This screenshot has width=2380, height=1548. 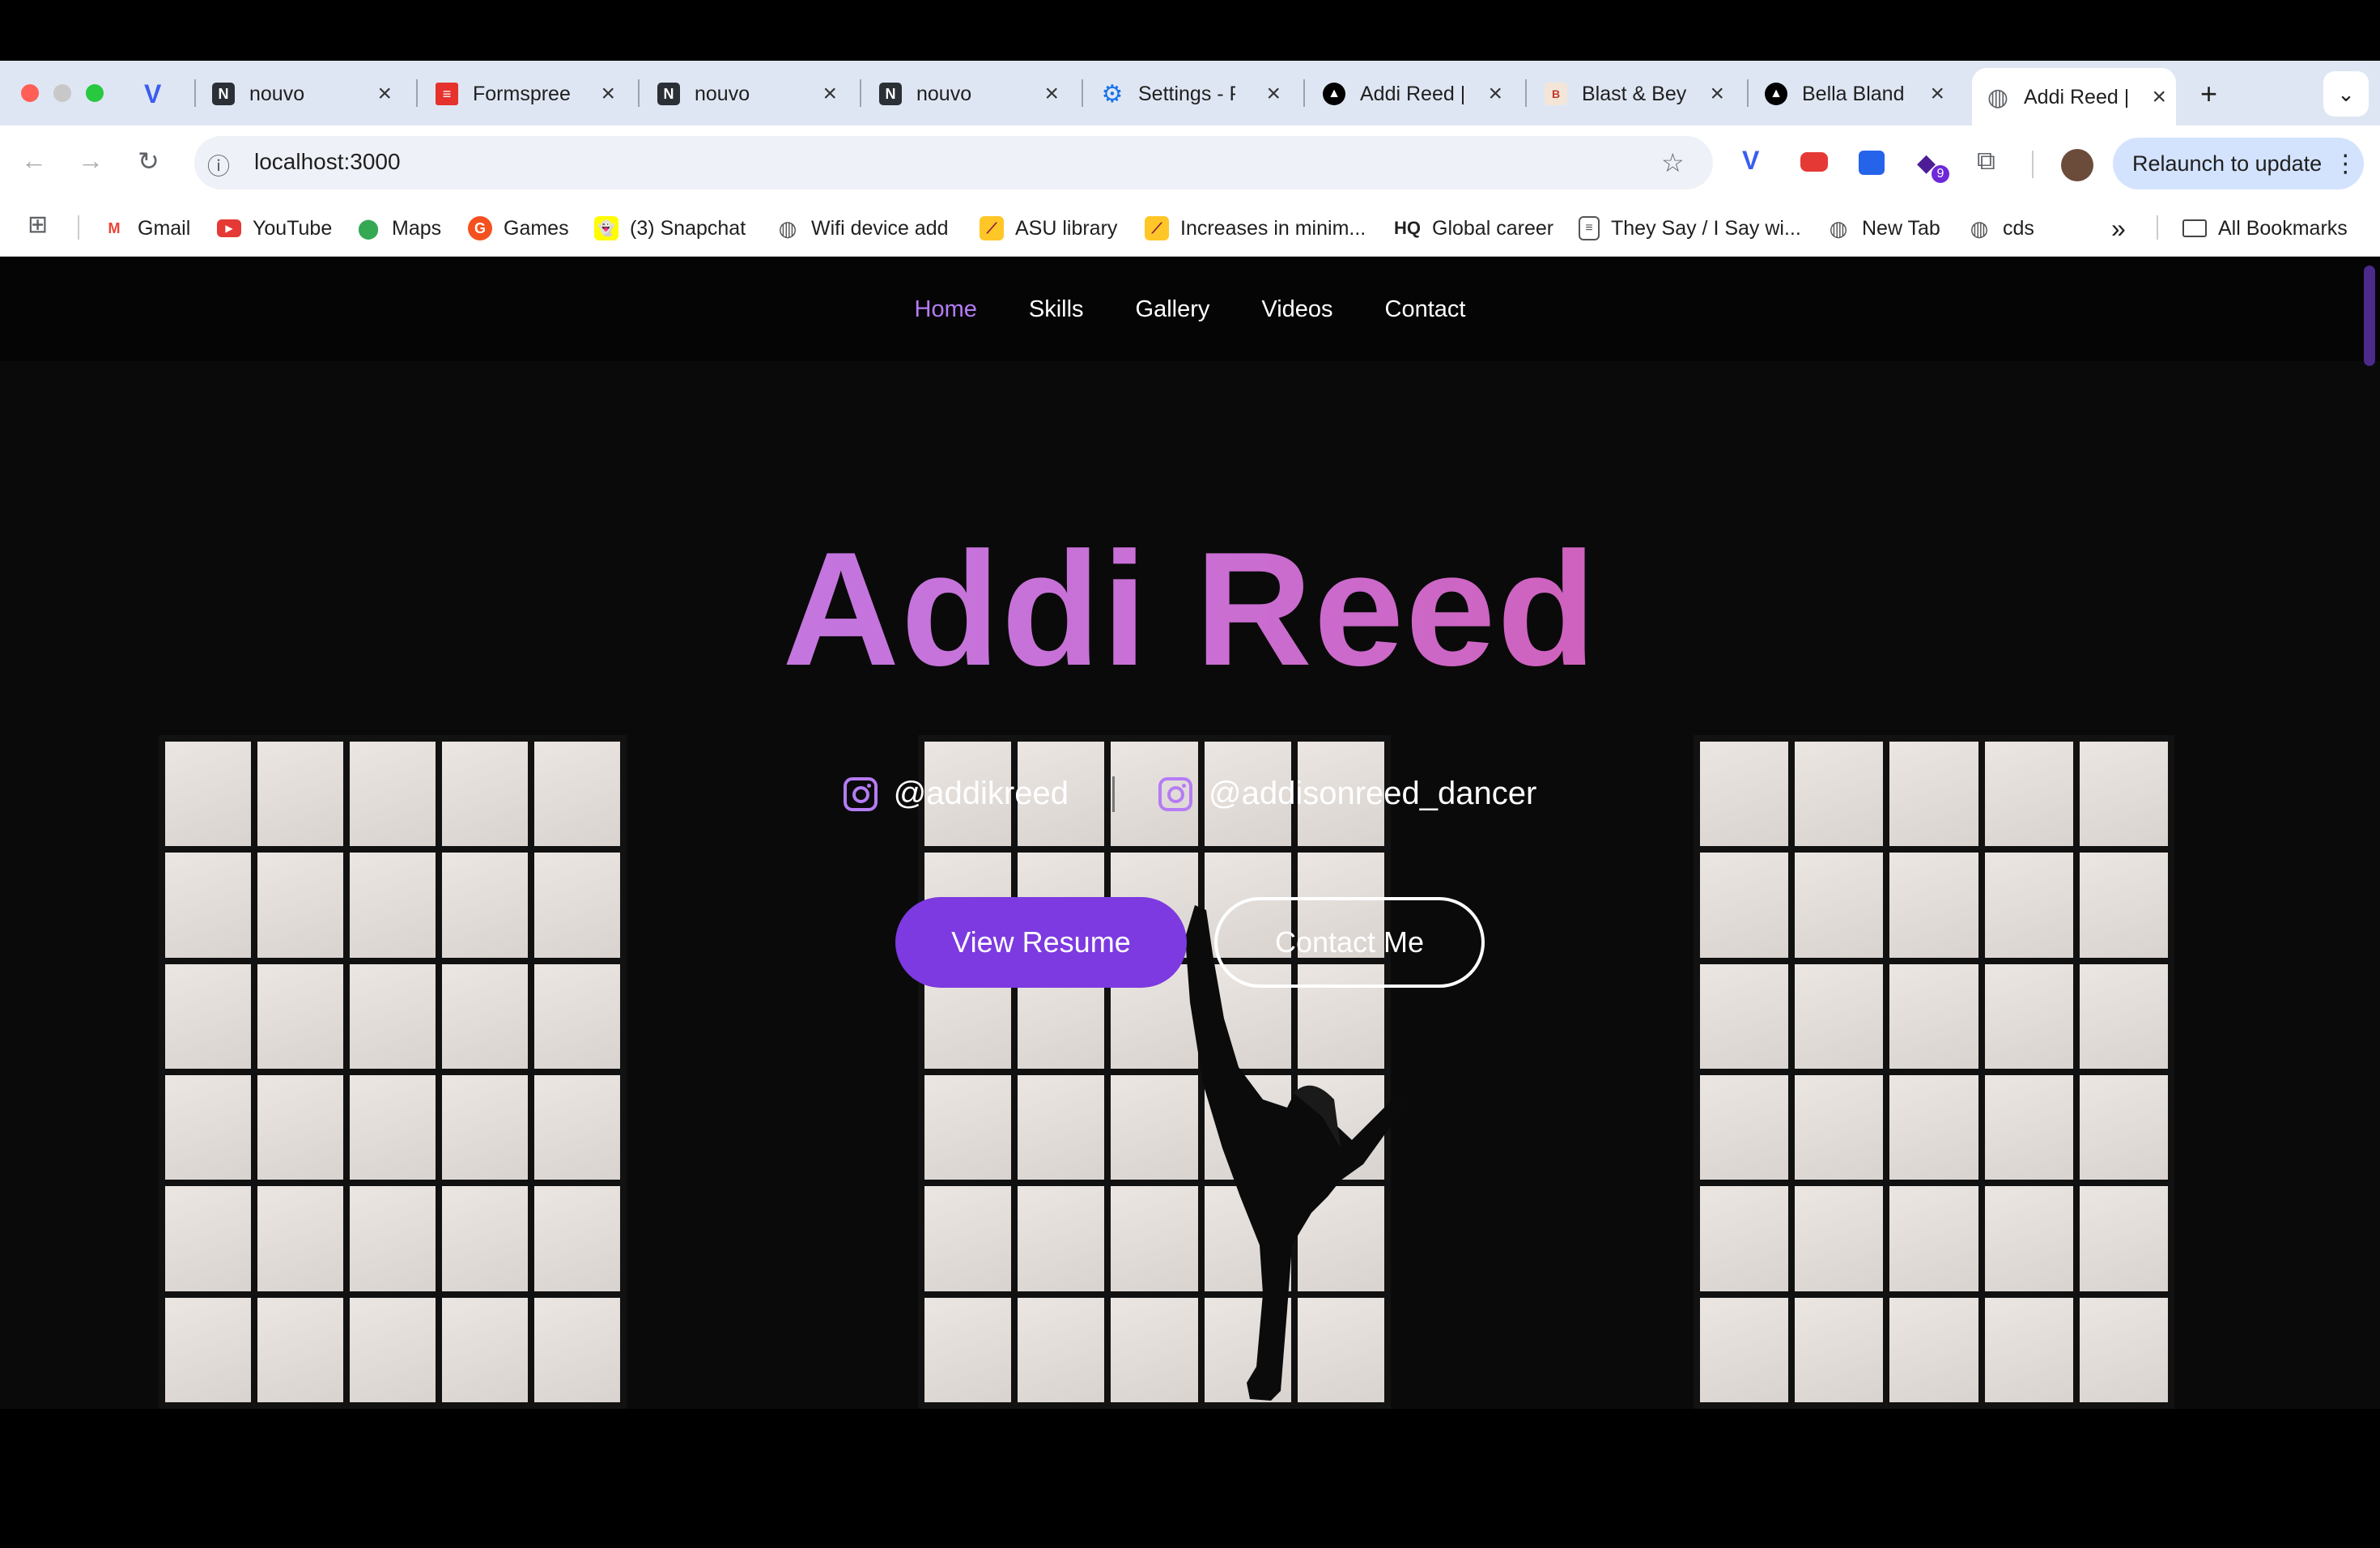 I want to click on nav-contact: Contact, so click(x=1425, y=309).